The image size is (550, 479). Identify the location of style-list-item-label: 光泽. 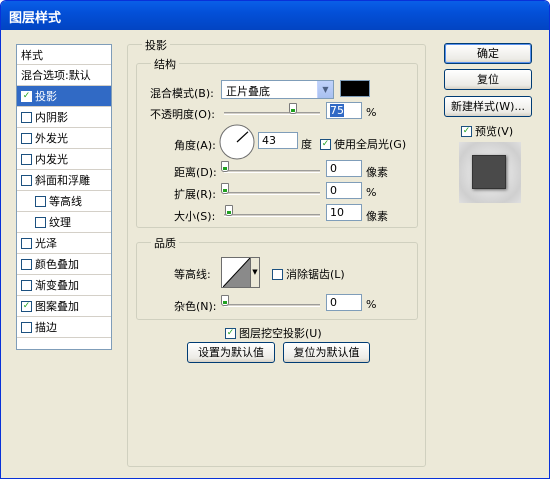
(46, 243).